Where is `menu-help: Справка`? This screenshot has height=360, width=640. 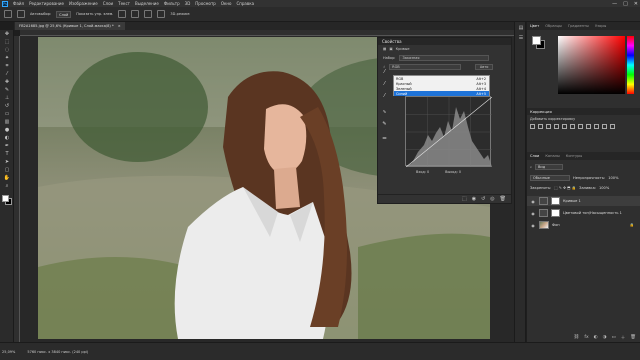
menu-help: Справка is located at coordinates (245, 3).